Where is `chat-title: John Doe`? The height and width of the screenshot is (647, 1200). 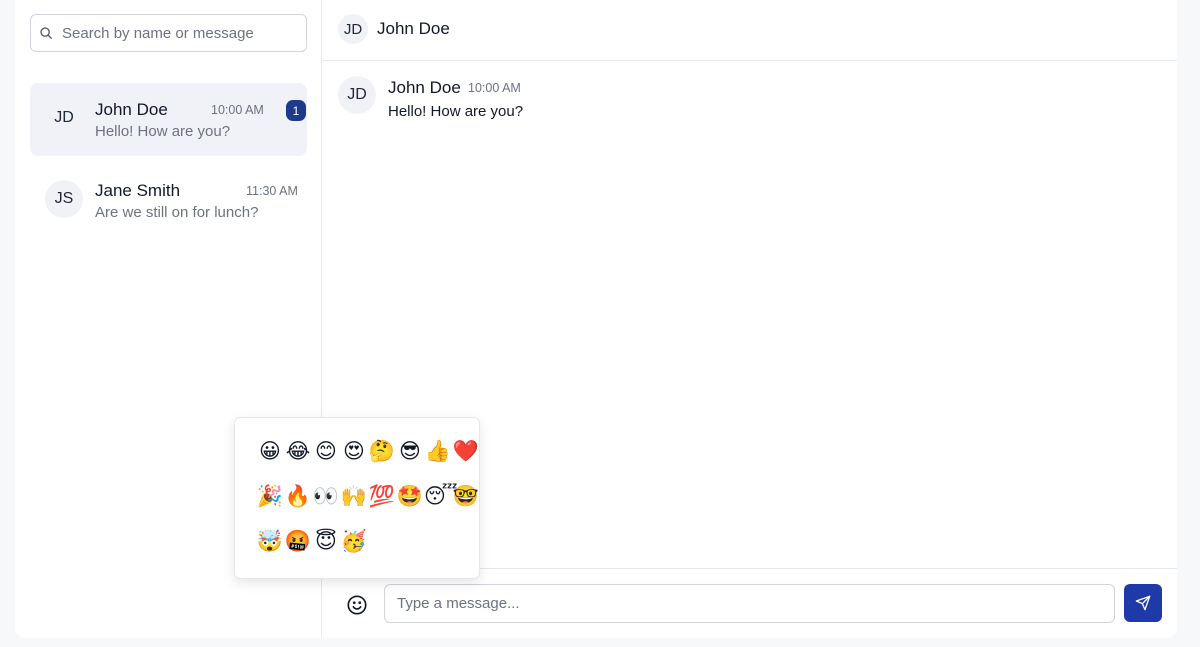
chat-title: John Doe is located at coordinates (413, 28).